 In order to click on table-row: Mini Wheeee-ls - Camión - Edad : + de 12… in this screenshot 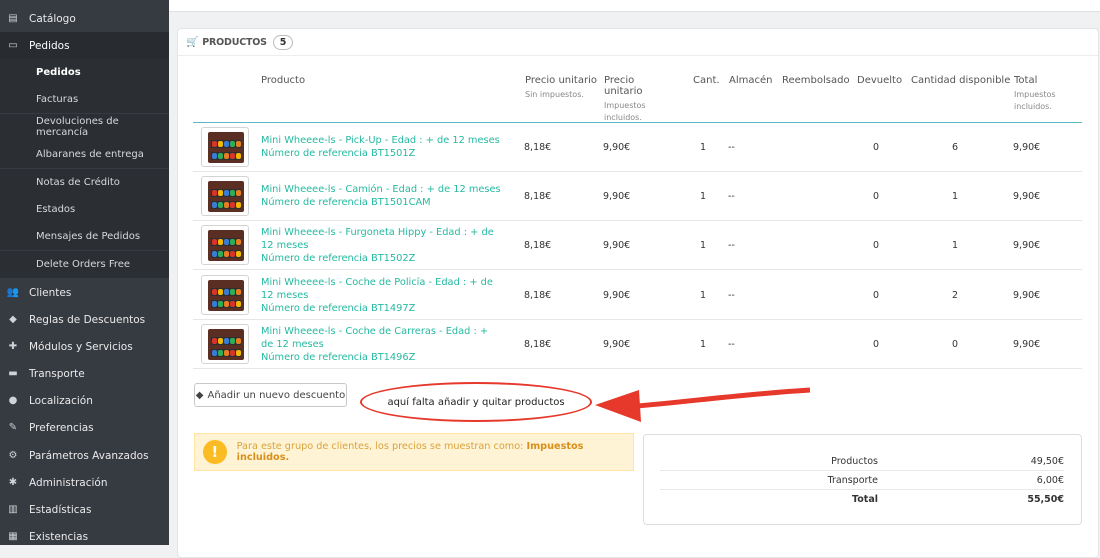, I will do `click(637, 197)`.